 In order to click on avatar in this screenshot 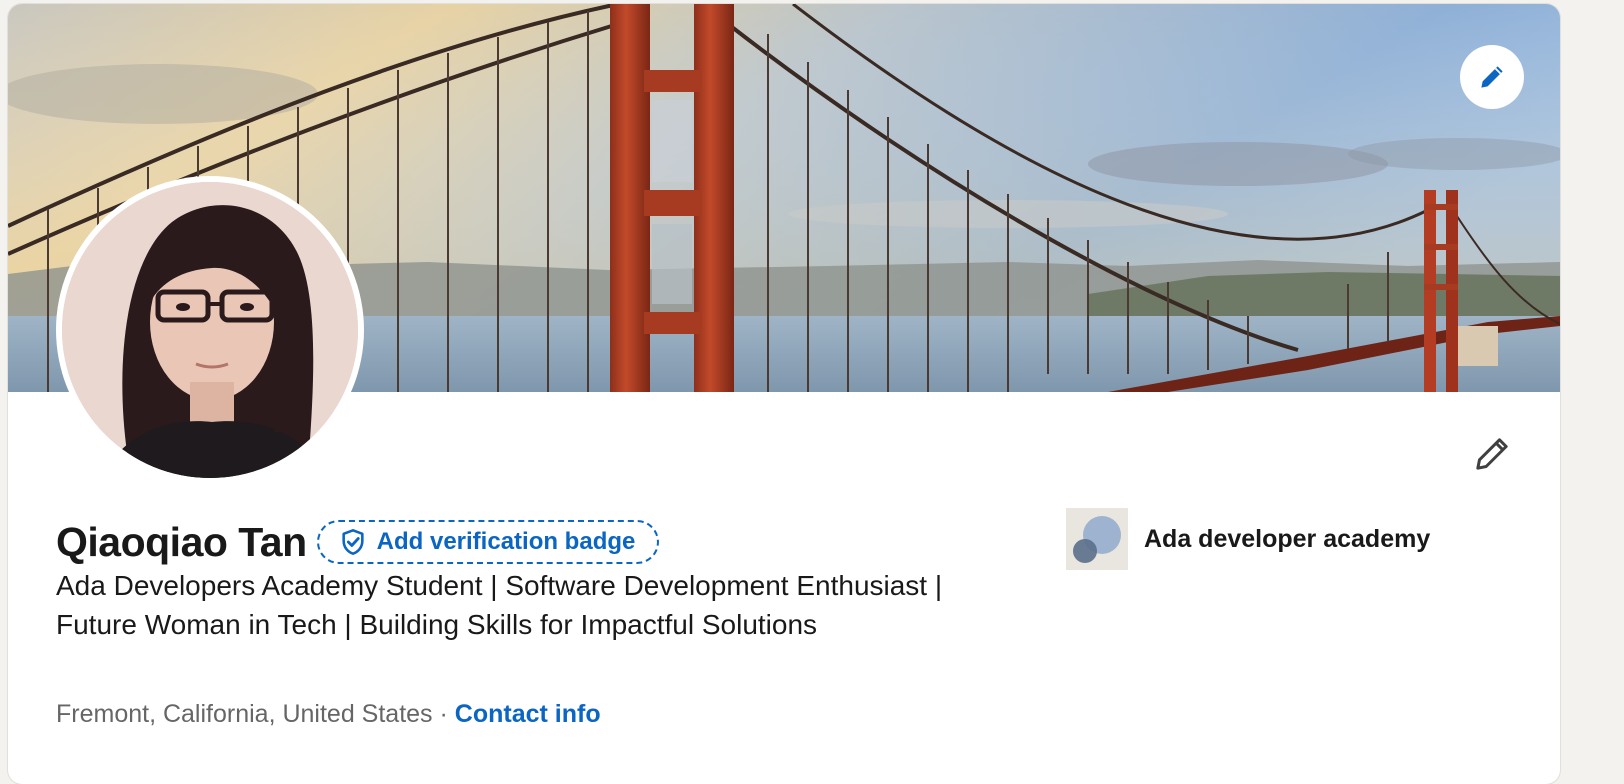, I will do `click(210, 330)`.